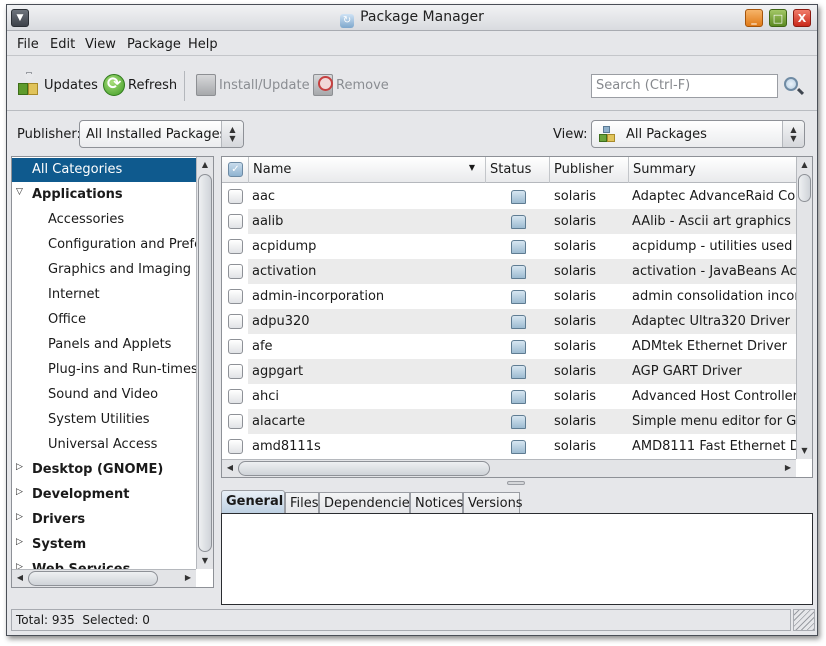 Image resolution: width=826 pixels, height=646 pixels. I want to click on tab-files: Files, so click(302, 503).